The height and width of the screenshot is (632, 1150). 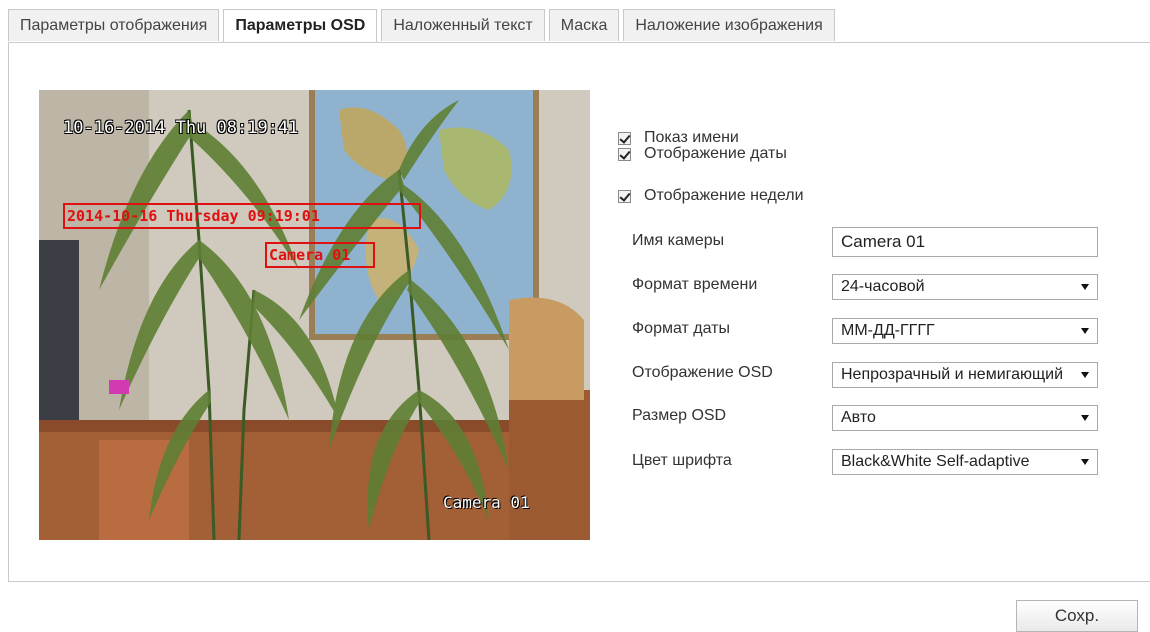 I want to click on time-format-select: 24-часовой, so click(x=965, y=287).